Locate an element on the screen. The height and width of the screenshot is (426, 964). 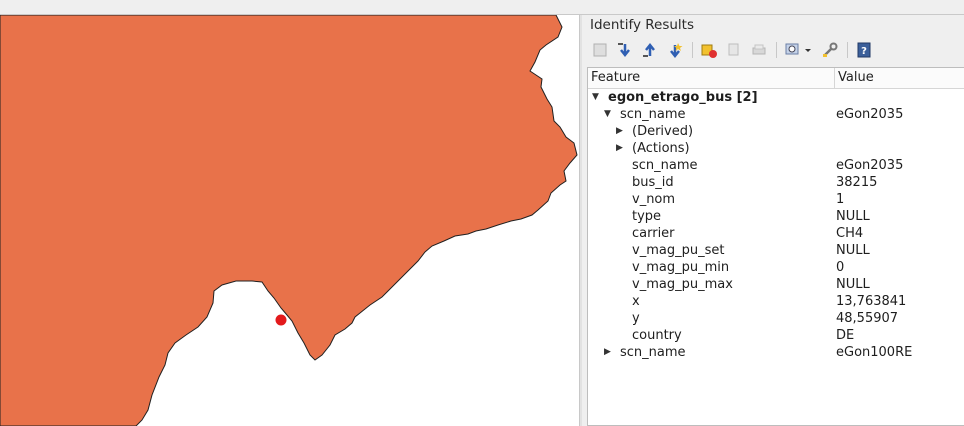
tree-row-value: 0 is located at coordinates (840, 267).